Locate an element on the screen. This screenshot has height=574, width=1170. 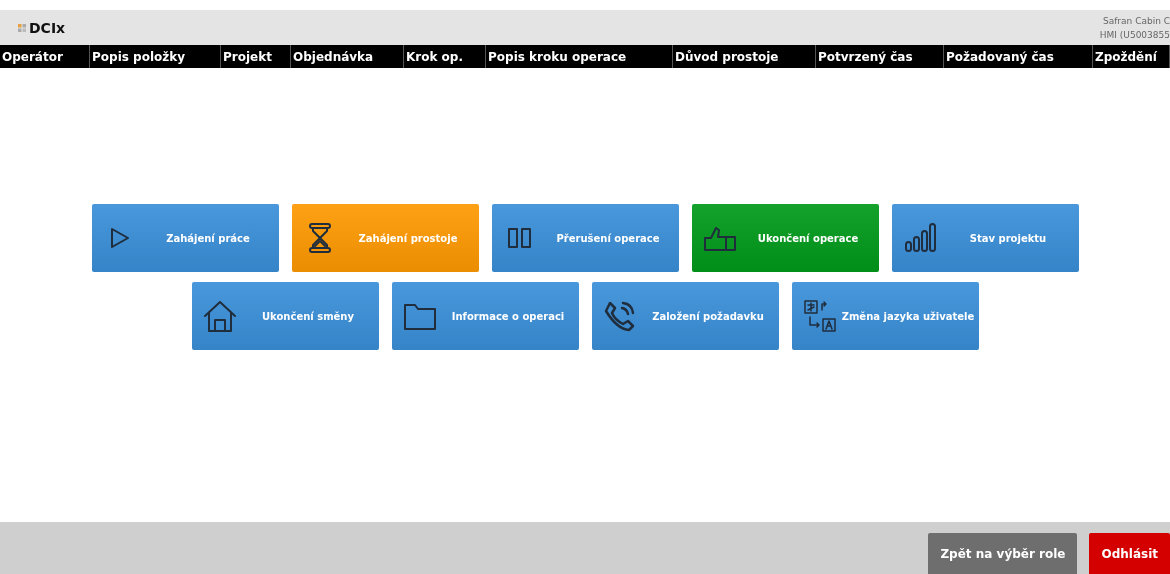
translate-icon is located at coordinates (819, 316).